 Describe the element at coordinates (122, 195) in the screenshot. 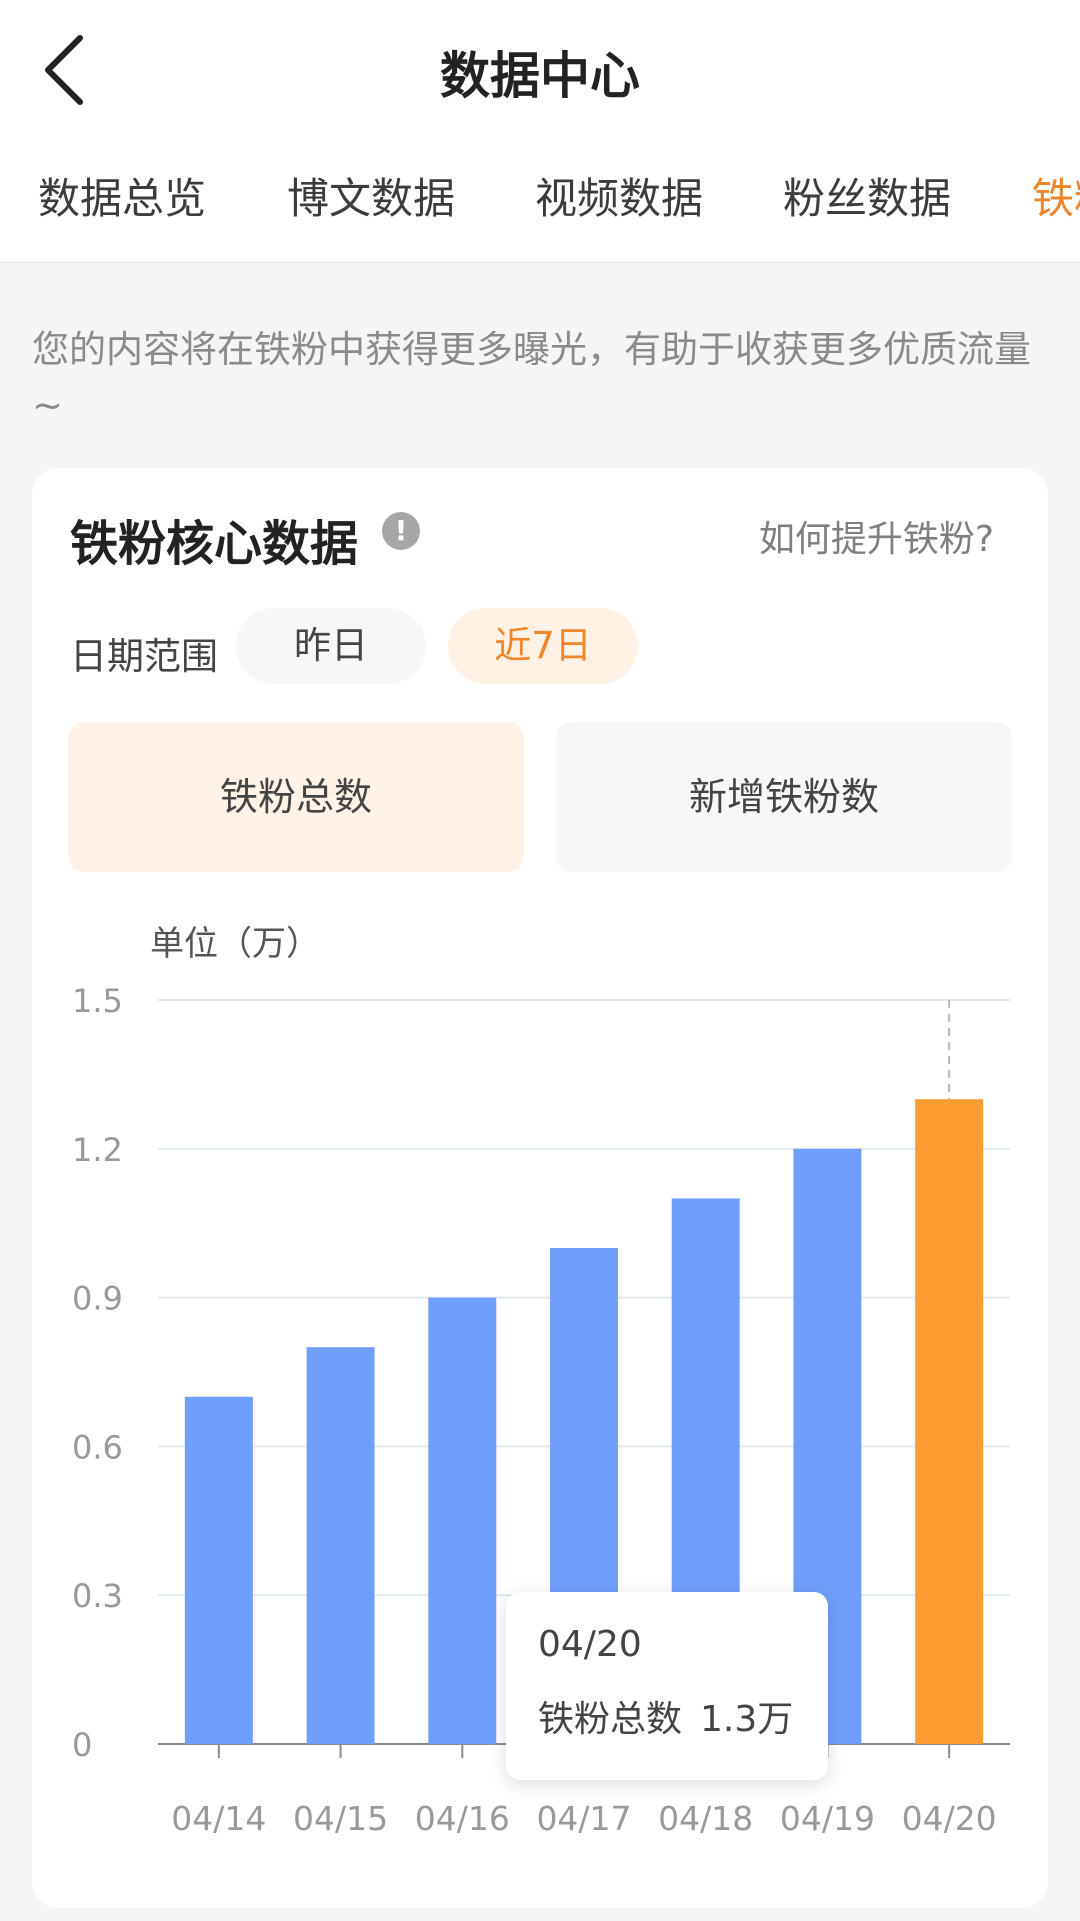

I see `tab-overview: 数据总览` at that location.